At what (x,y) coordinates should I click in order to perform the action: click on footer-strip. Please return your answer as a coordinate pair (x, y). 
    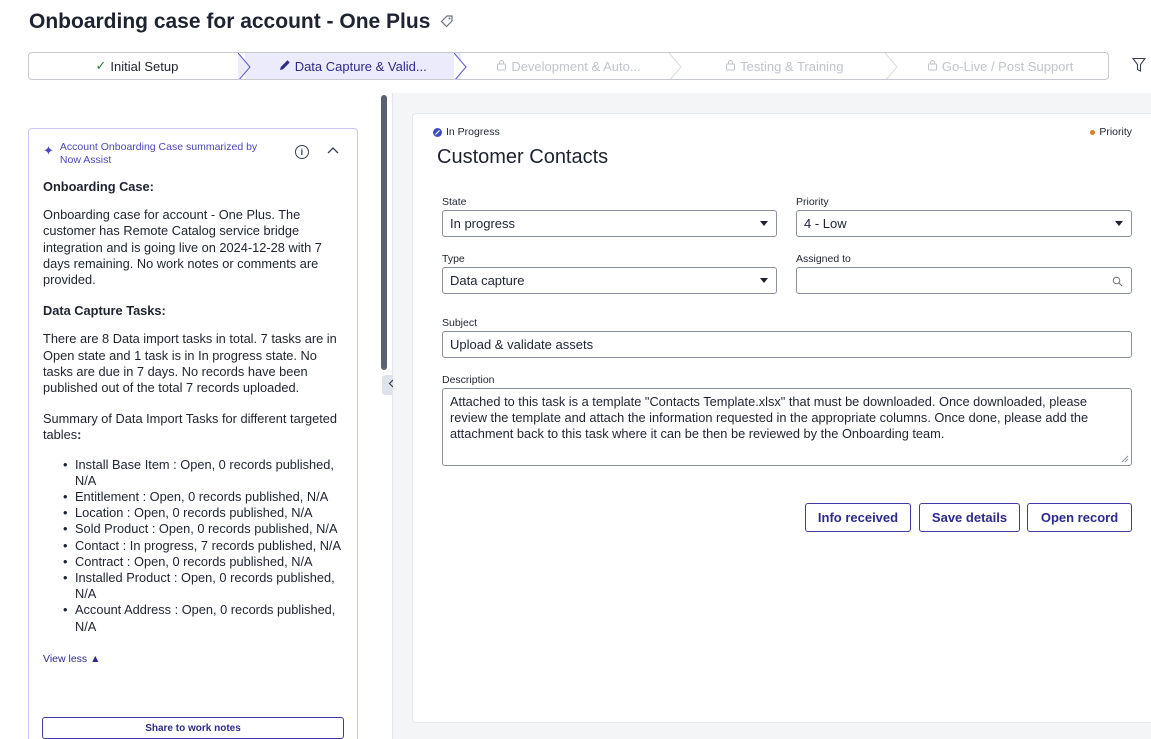
    Looking at the image, I should click on (772, 731).